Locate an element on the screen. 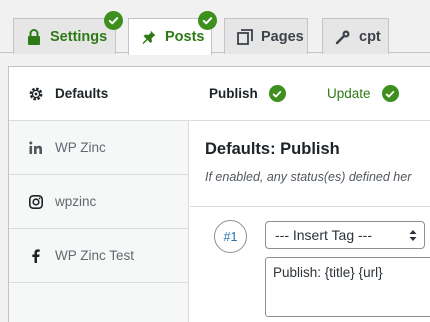  page-title: Defaults: Publish is located at coordinates (272, 149).